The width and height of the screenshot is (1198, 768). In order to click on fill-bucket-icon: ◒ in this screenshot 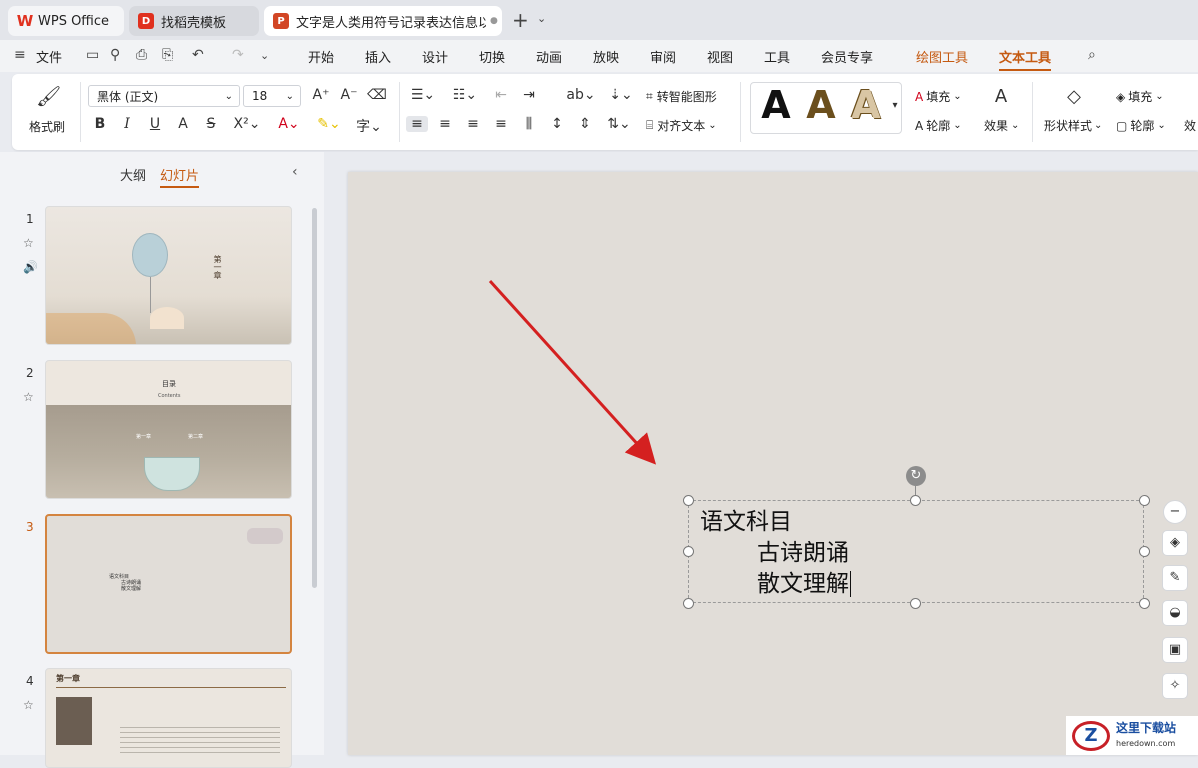, I will do `click(1175, 613)`.